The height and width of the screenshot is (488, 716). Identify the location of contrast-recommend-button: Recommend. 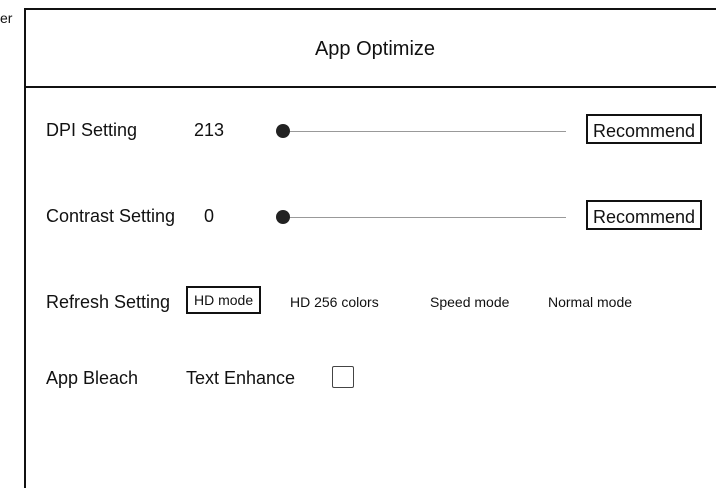
(644, 215).